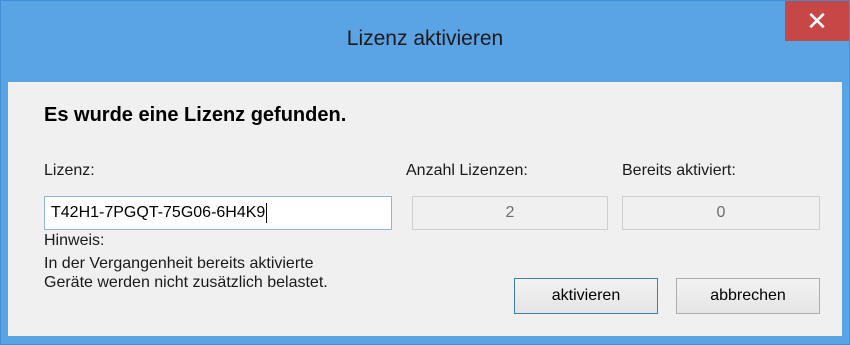 The image size is (850, 345). Describe the element at coordinates (186, 282) in the screenshot. I see `hint-line-2: Geräte werden nicht zusätzlich belastet.` at that location.